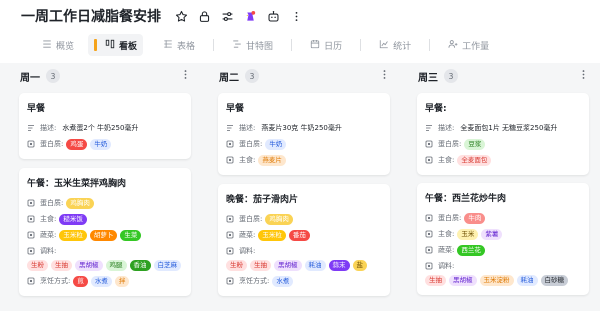  I want to click on lock-icon, so click(204, 16).